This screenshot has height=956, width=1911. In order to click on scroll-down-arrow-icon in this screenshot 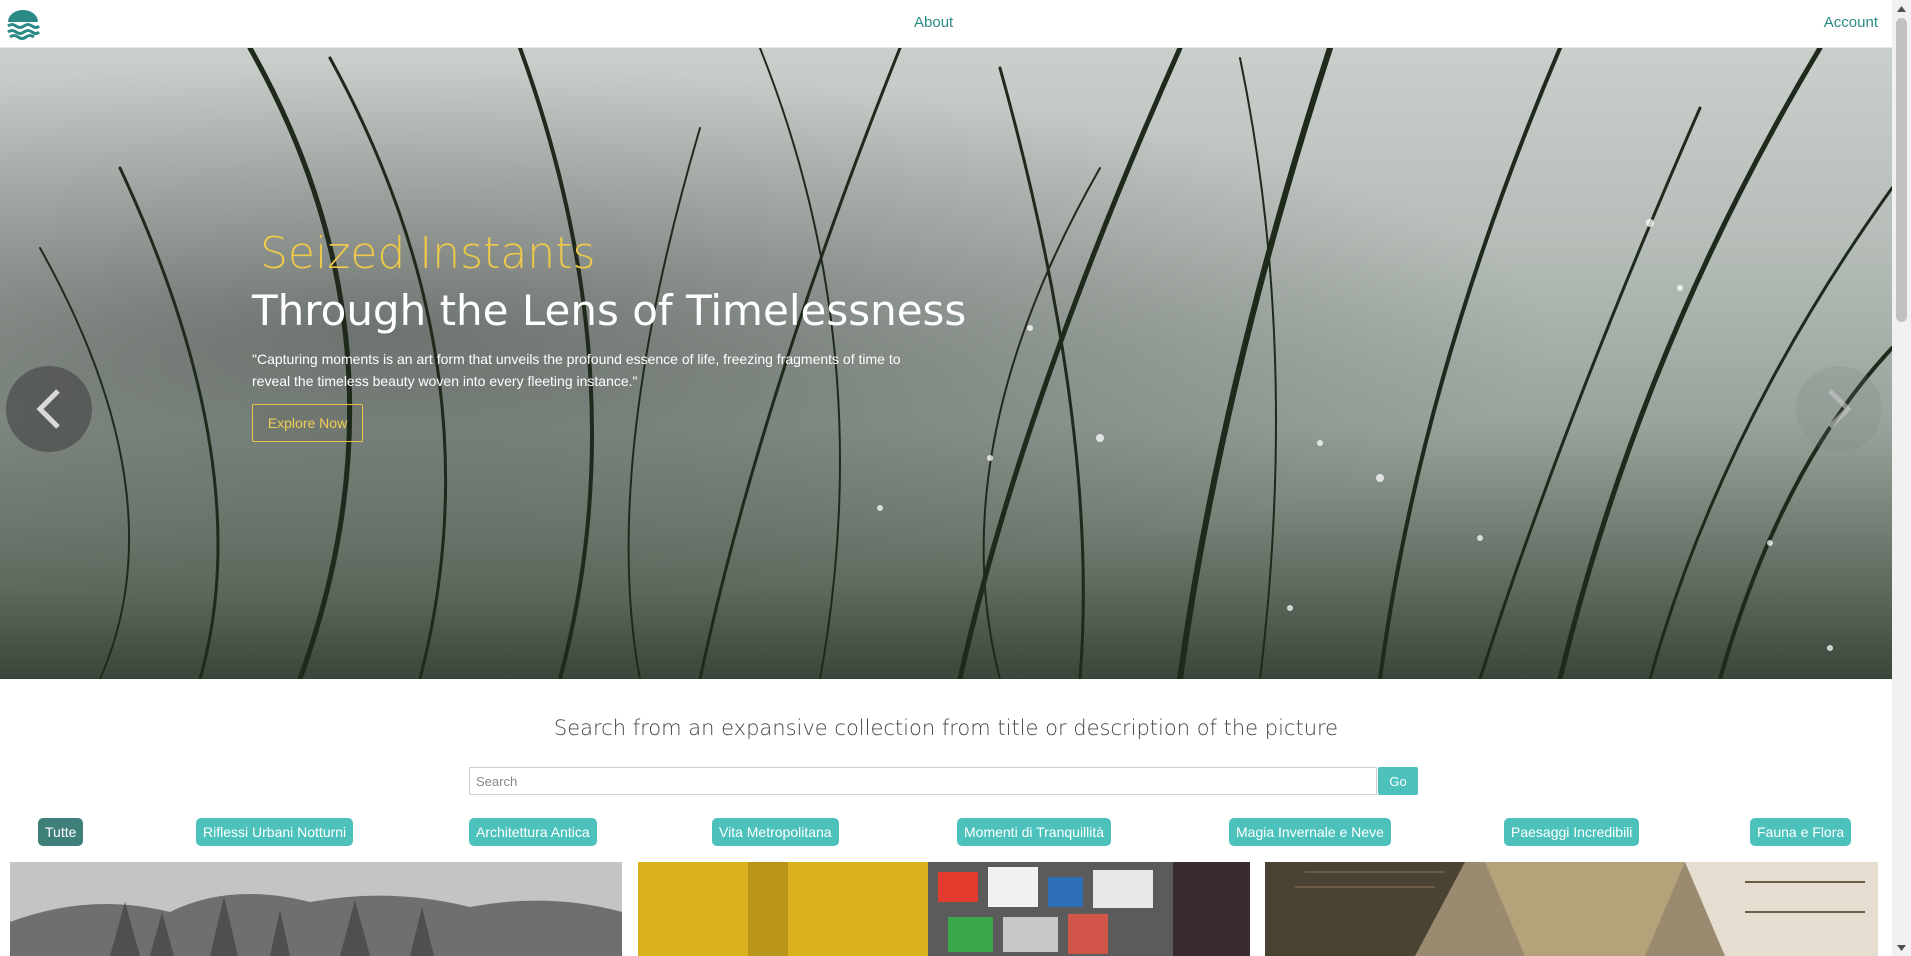, I will do `click(1901, 947)`.